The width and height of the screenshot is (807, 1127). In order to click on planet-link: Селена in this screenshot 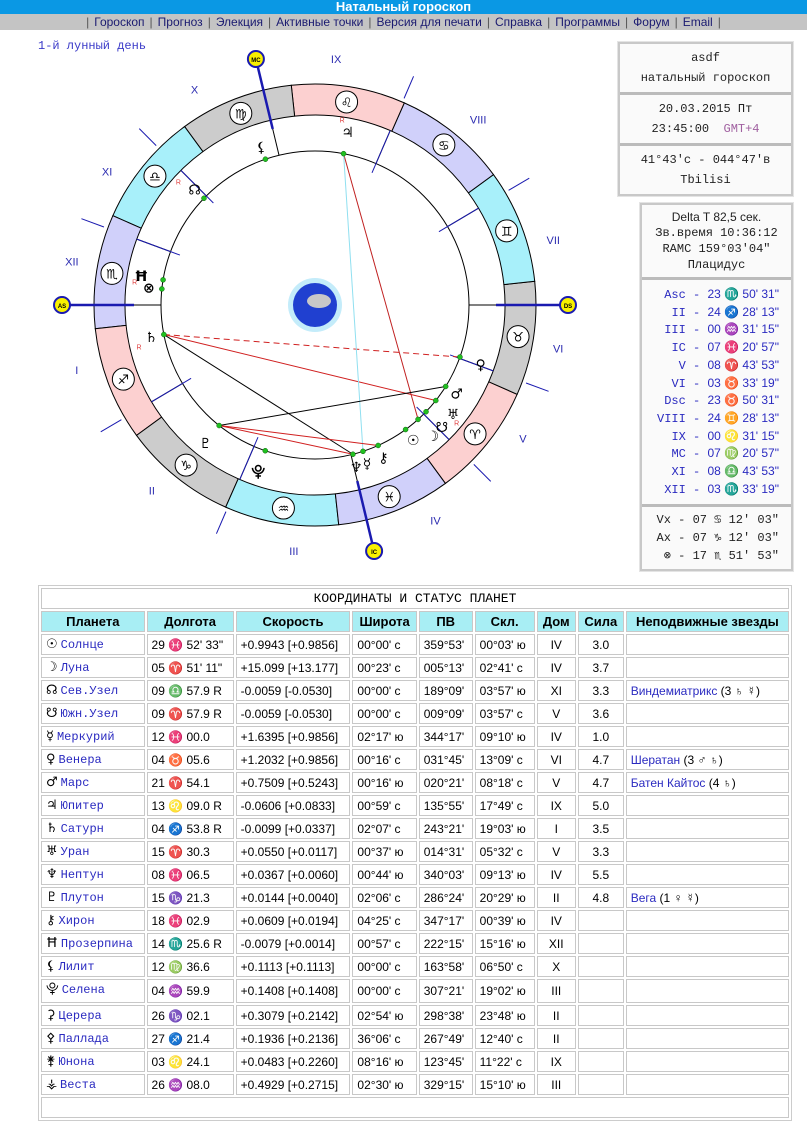, I will do `click(83, 990)`.